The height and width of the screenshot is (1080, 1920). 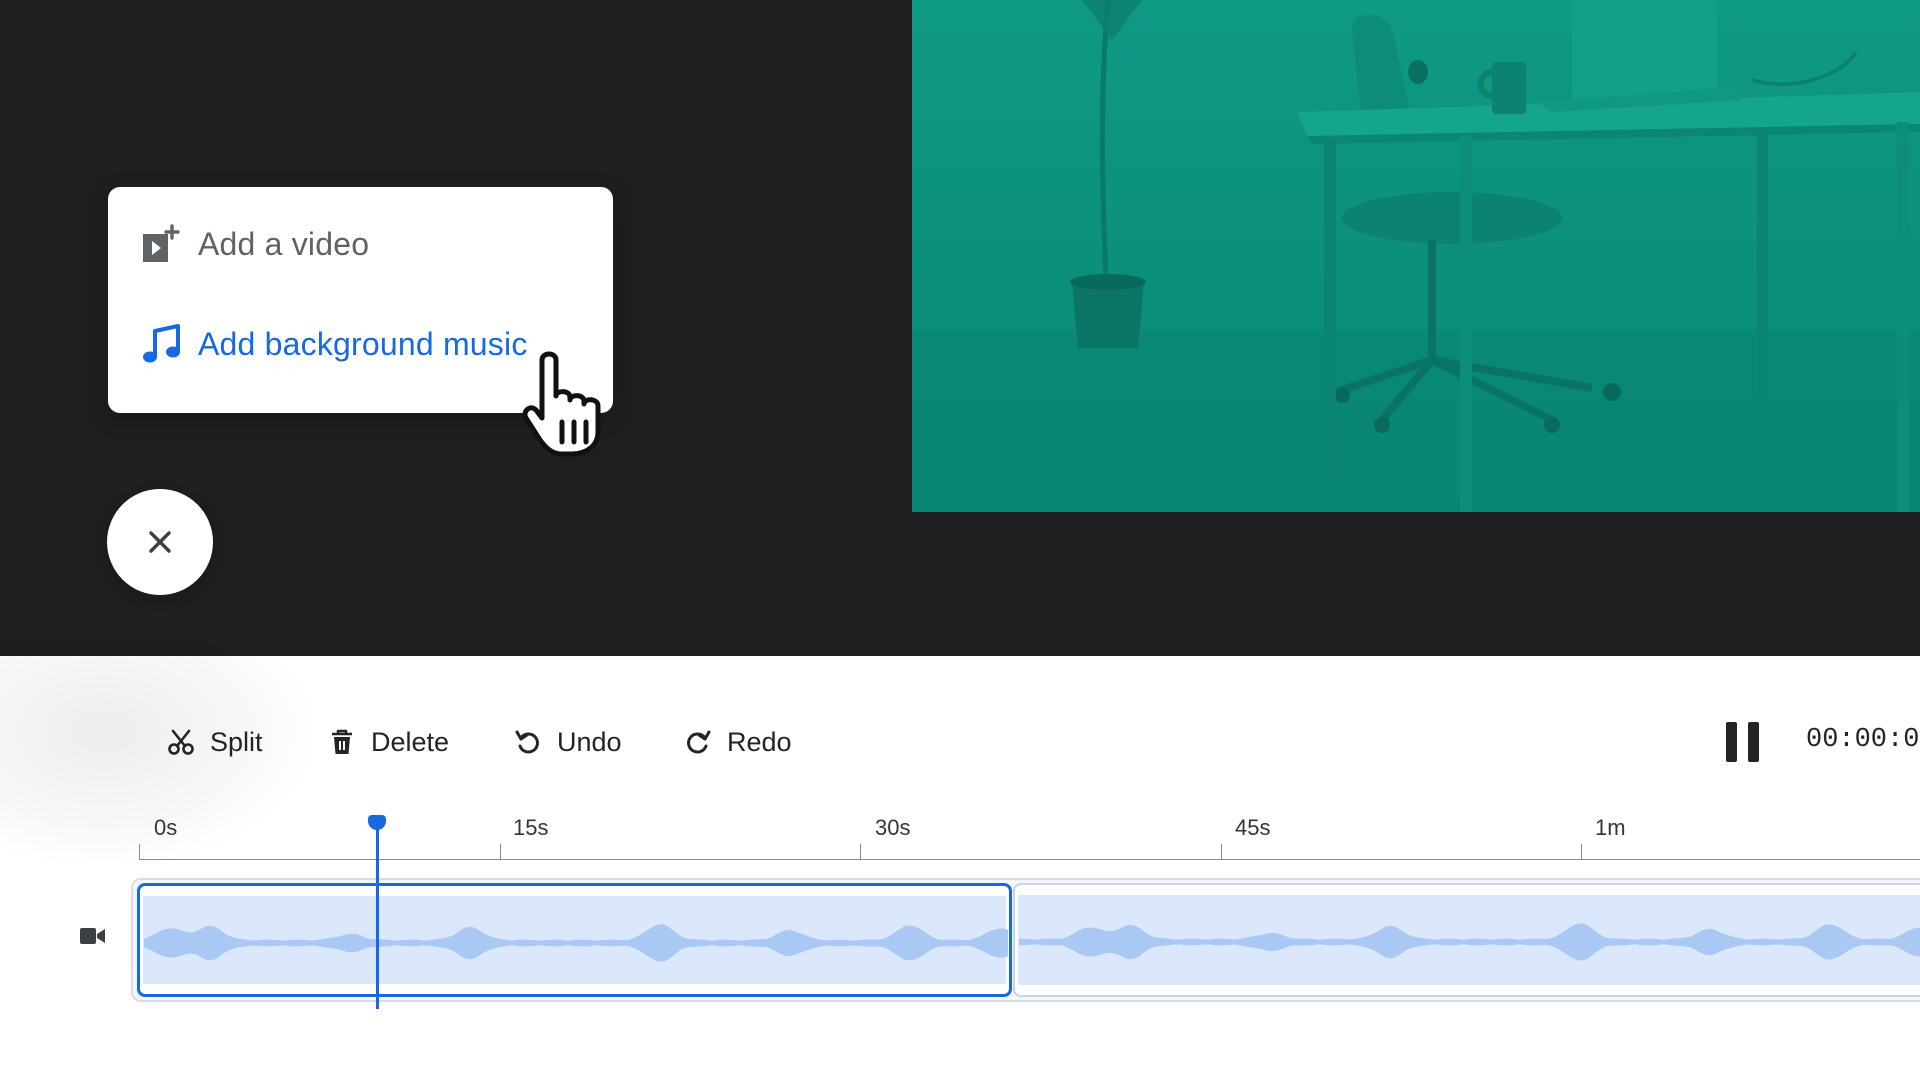 I want to click on ruler-tick-label: 1m, so click(x=1610, y=827).